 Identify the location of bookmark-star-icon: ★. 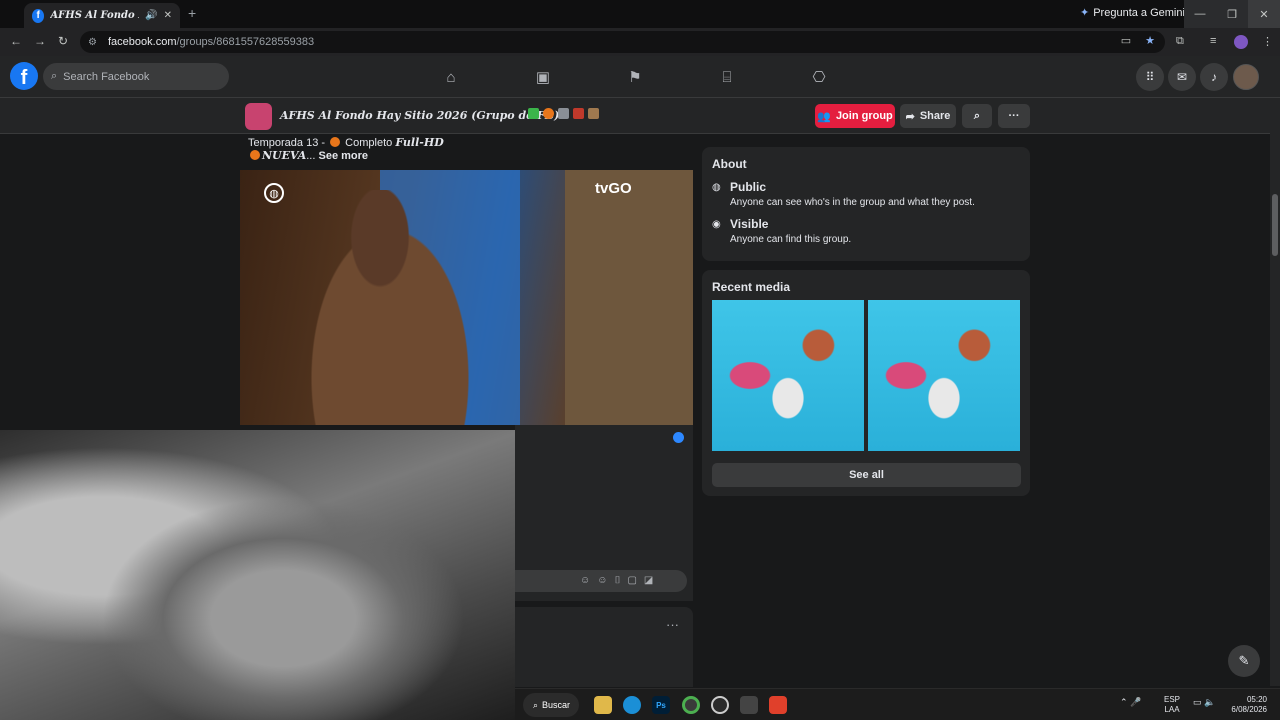
(1150, 40).